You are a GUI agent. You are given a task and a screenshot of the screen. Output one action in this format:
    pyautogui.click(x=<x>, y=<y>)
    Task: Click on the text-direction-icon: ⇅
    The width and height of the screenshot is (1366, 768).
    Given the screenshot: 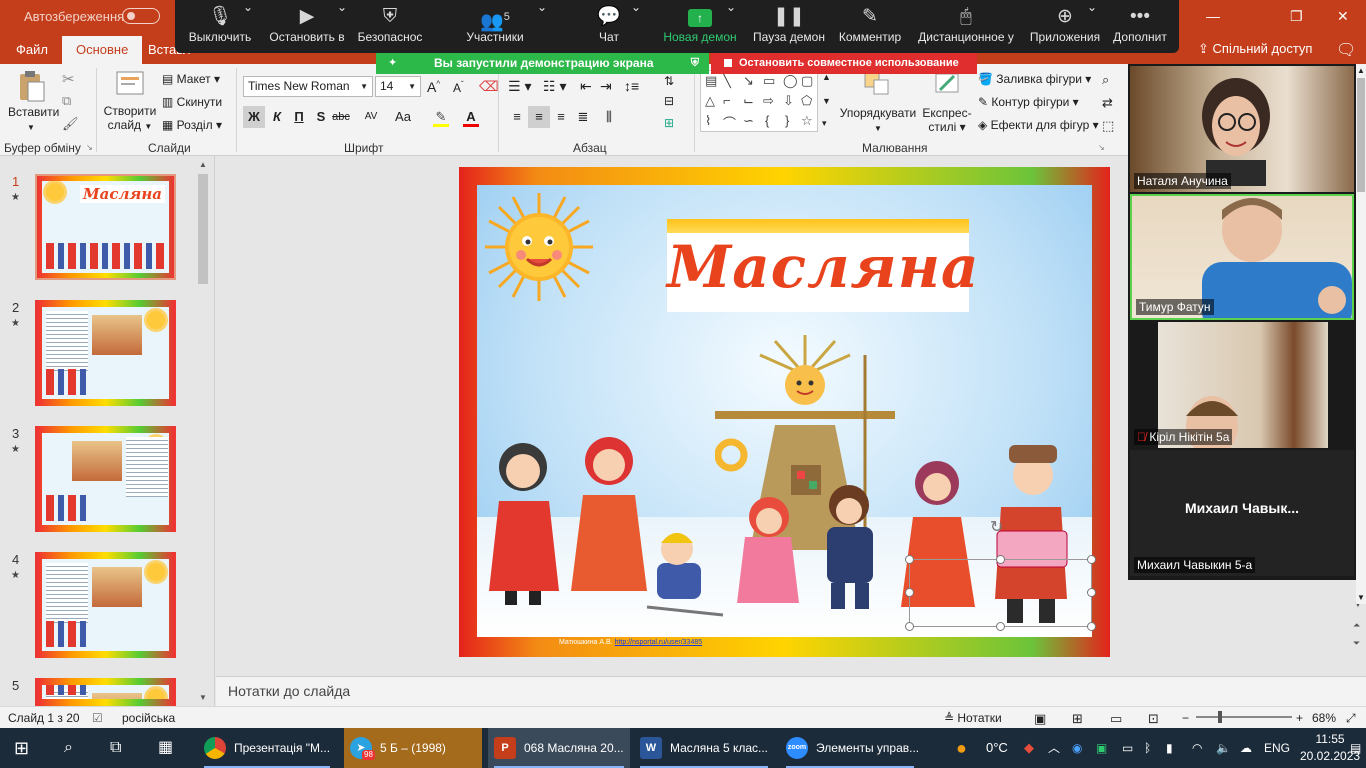 What is the action you would take?
    pyautogui.click(x=669, y=81)
    